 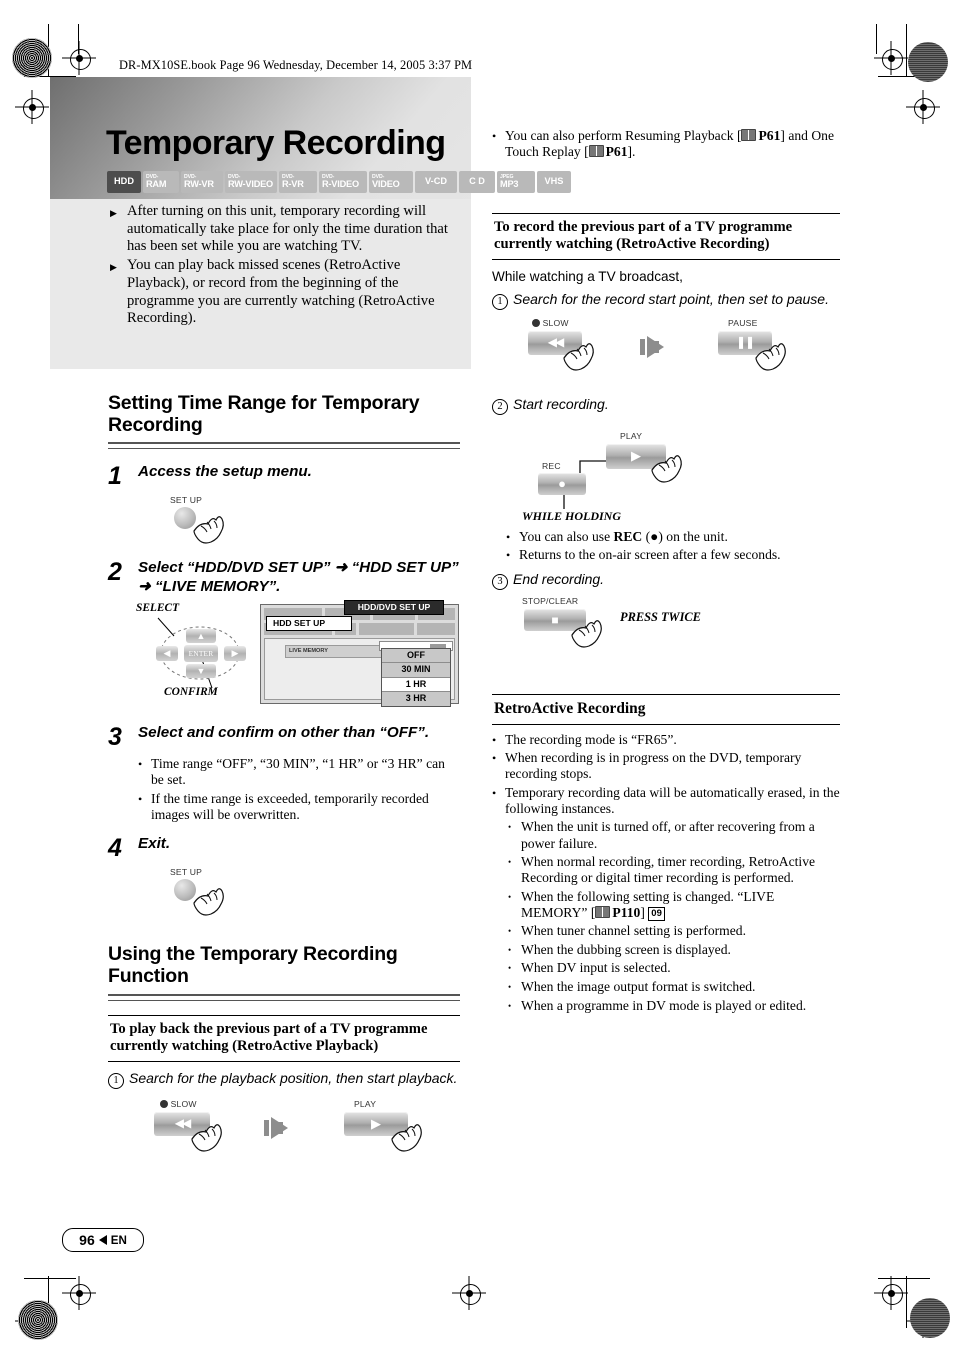 What do you see at coordinates (281, 1127) in the screenshot?
I see `flow-arrow-icon` at bounding box center [281, 1127].